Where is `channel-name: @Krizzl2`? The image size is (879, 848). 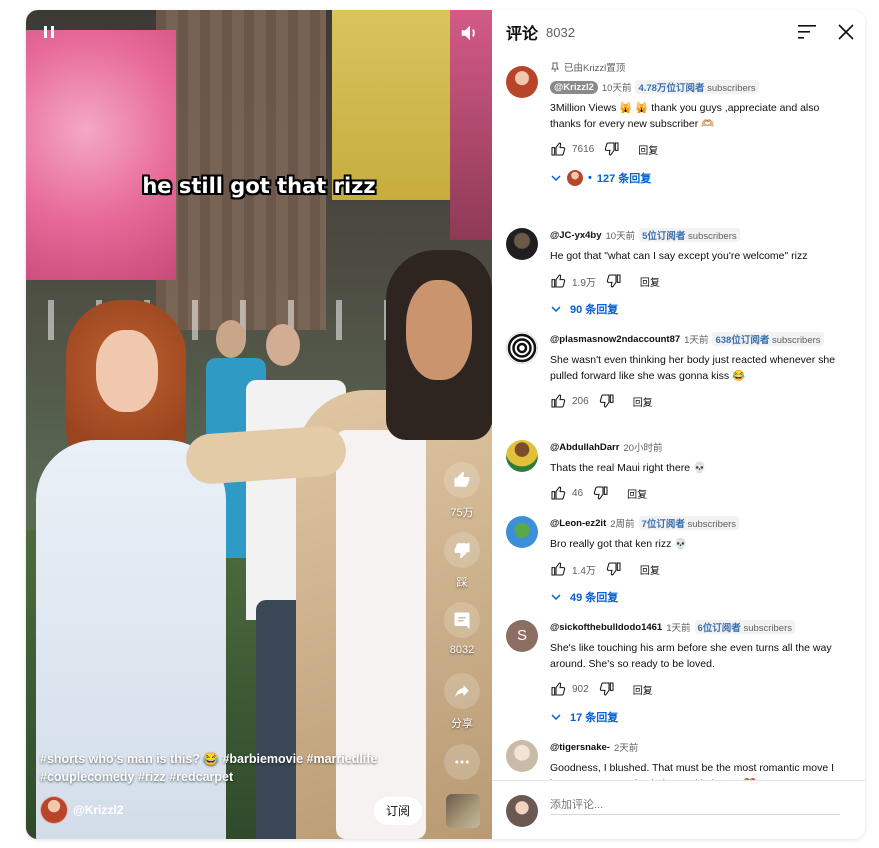 channel-name: @Krizzl2 is located at coordinates (98, 810).